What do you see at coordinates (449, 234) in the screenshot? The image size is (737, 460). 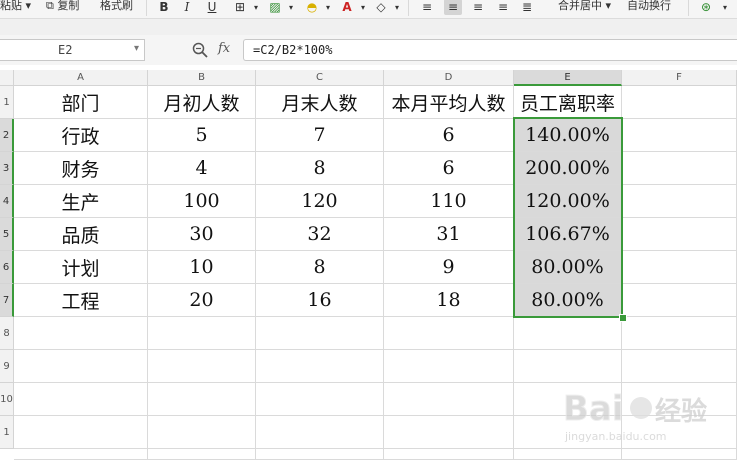 I see `table-cell: 31` at bounding box center [449, 234].